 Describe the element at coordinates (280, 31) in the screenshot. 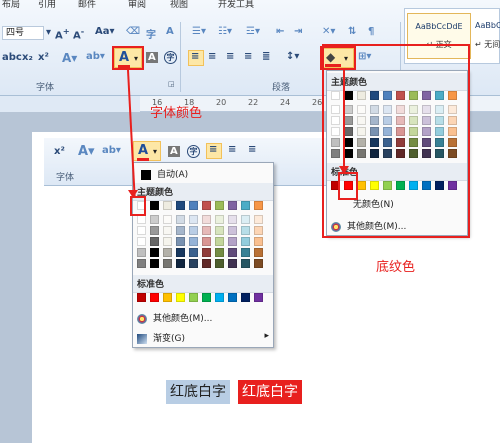

I see `decrease-indent-icon: ⇤` at that location.